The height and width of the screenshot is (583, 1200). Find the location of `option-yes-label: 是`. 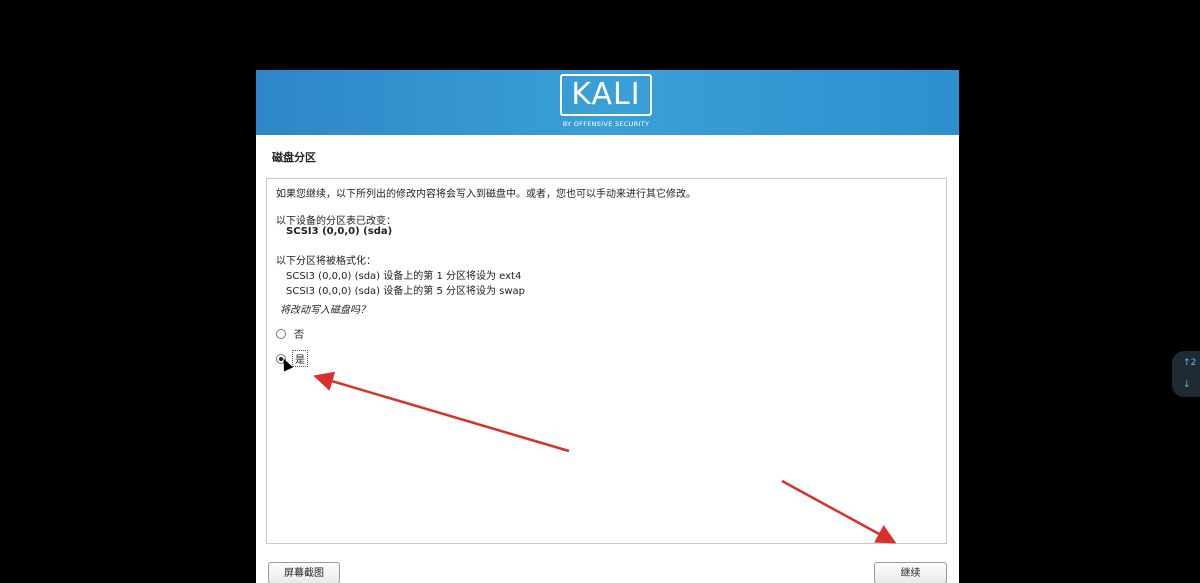

option-yes-label: 是 is located at coordinates (300, 358).